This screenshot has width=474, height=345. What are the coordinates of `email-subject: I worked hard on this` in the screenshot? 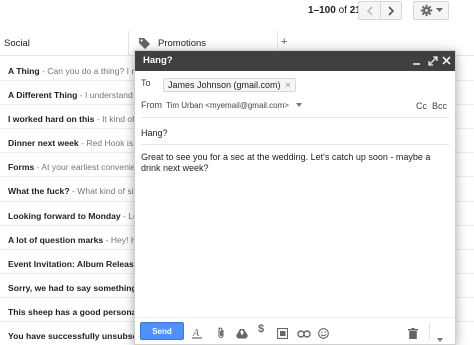 It's located at (51, 119).